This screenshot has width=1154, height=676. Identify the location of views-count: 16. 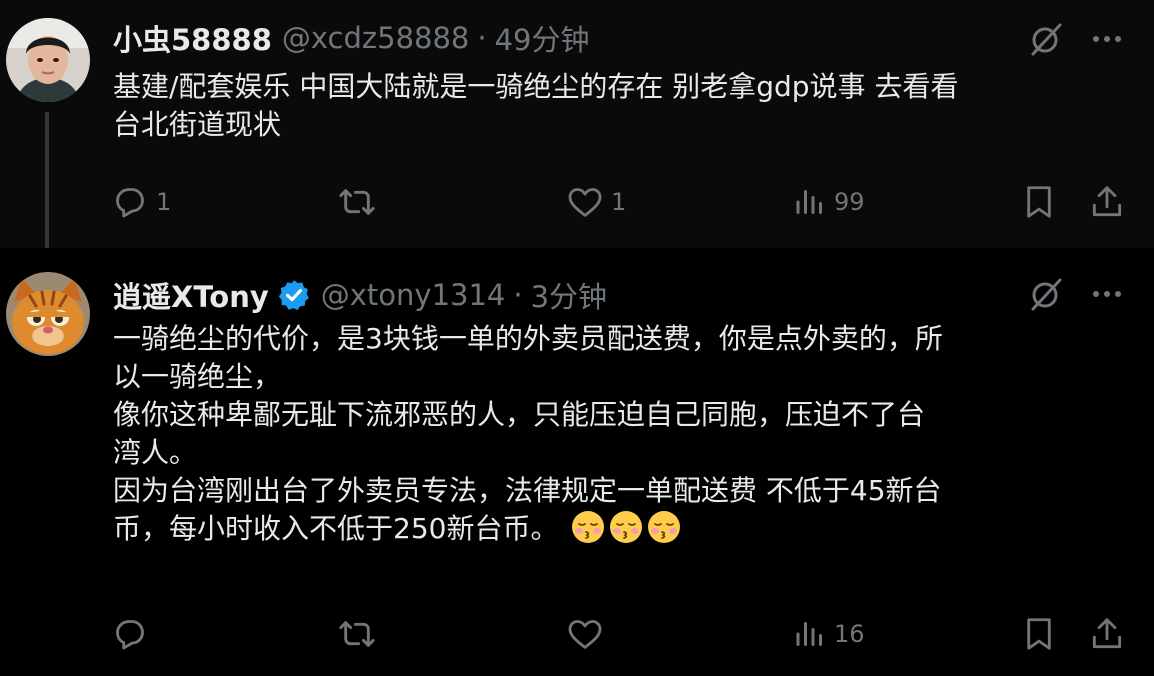
(849, 634).